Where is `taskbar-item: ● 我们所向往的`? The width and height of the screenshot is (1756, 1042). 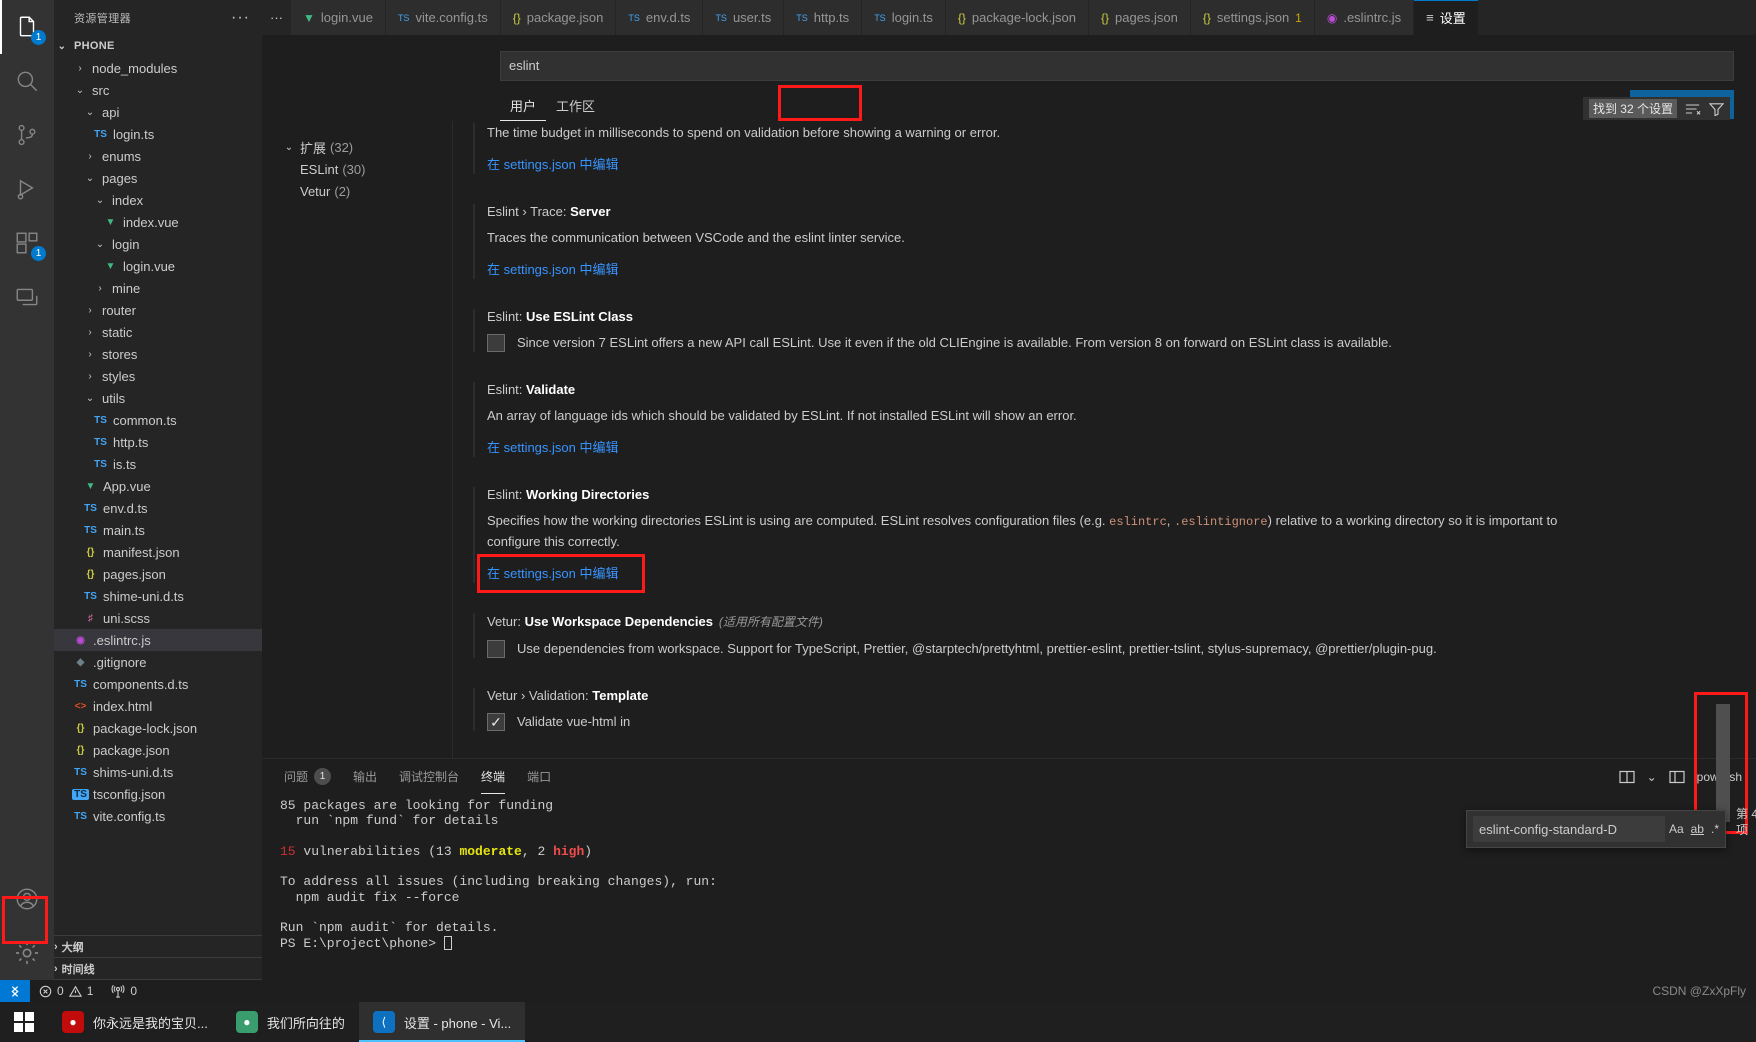 taskbar-item: ● 我们所向往的 is located at coordinates (290, 1022).